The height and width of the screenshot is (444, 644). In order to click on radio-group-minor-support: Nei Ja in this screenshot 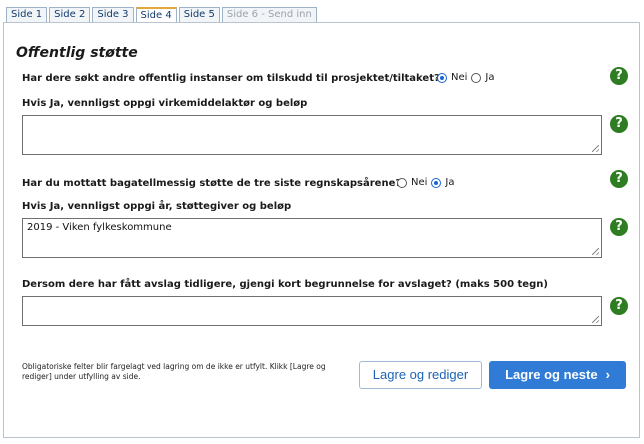, I will do `click(426, 182)`.